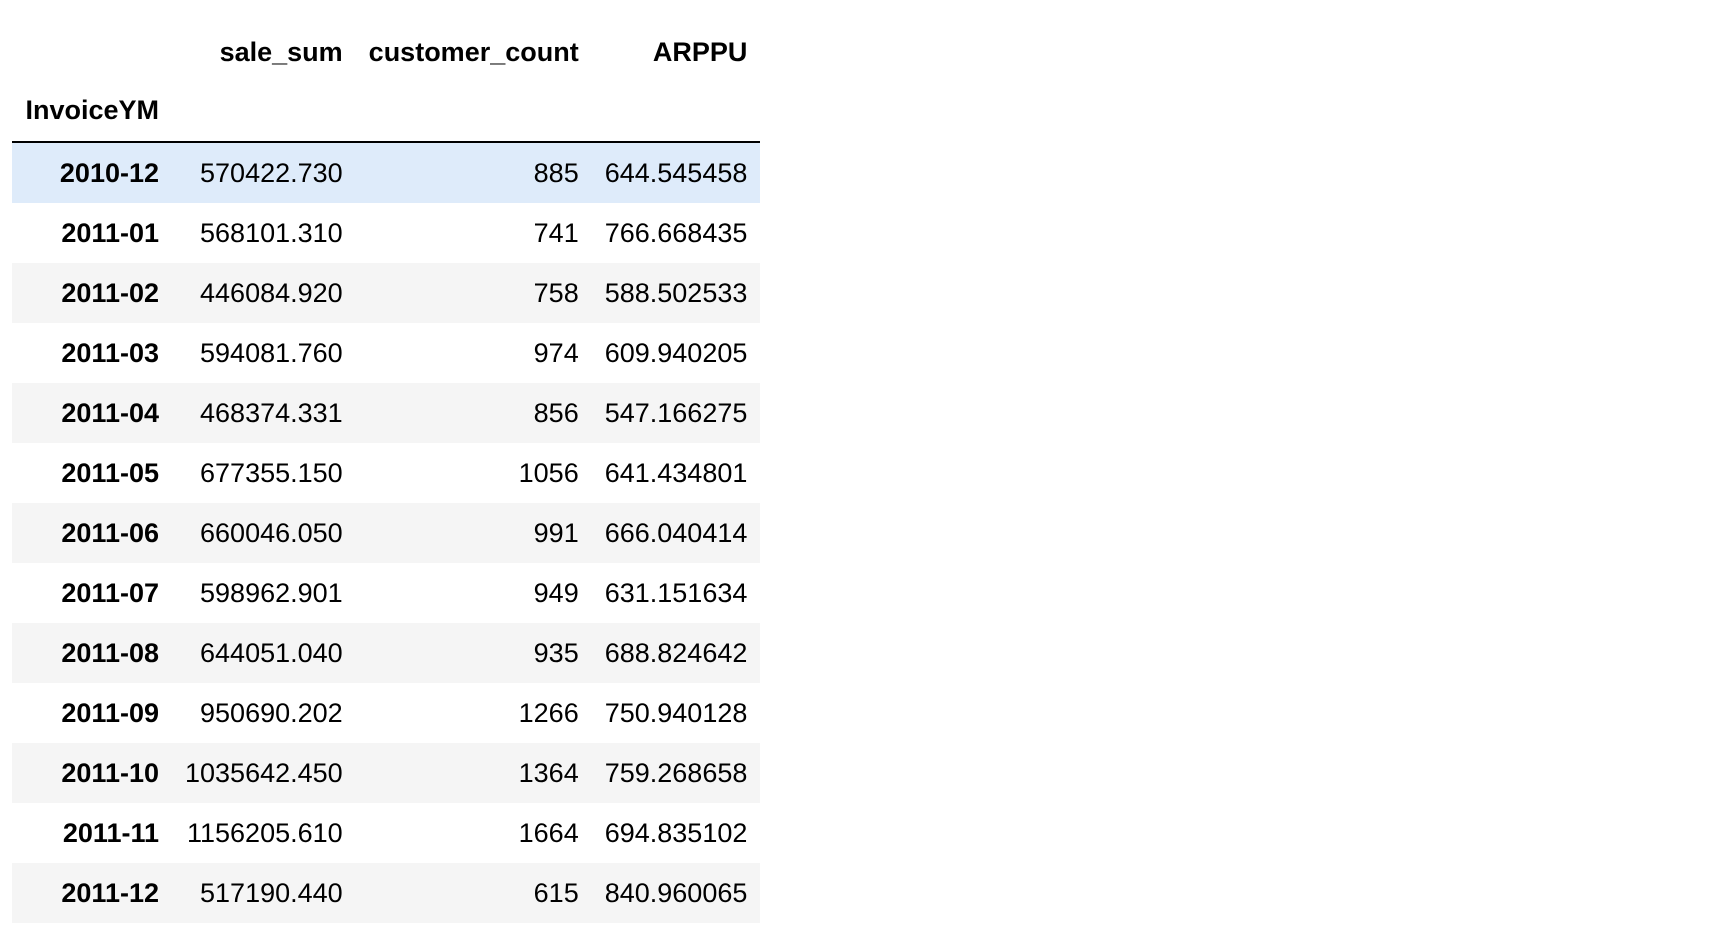  I want to click on table-row: 2011-02 446084.920 758 588.502533, so click(386, 293).